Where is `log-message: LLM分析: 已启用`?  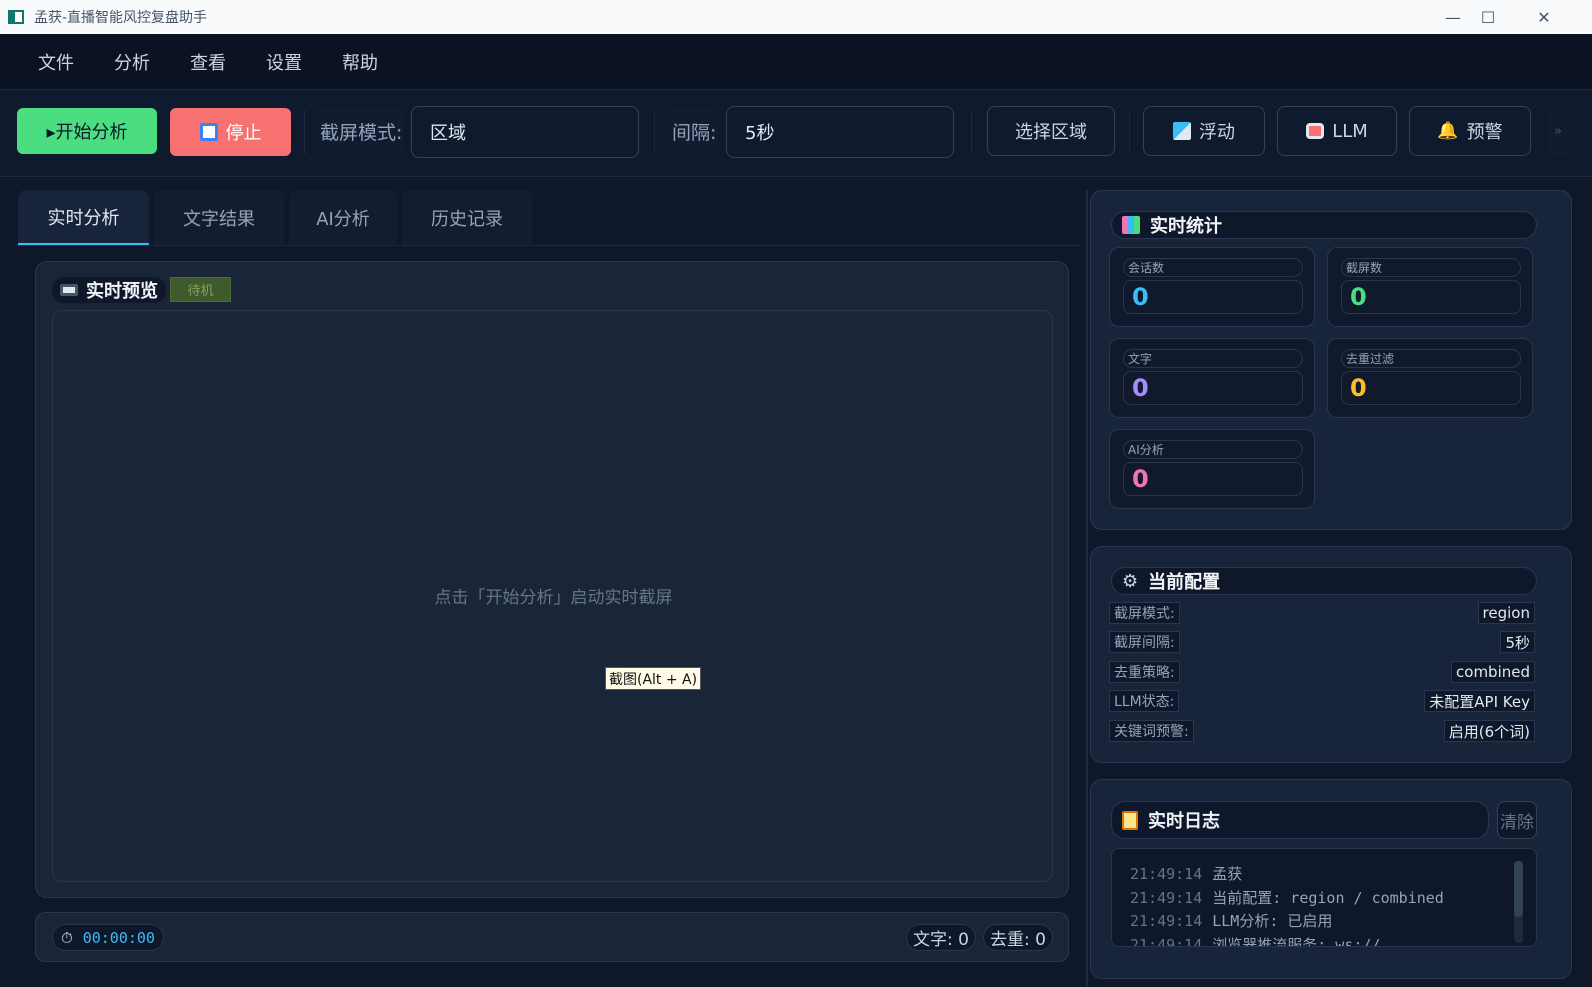
log-message: LLM分析: 已启用 is located at coordinates (1272, 921).